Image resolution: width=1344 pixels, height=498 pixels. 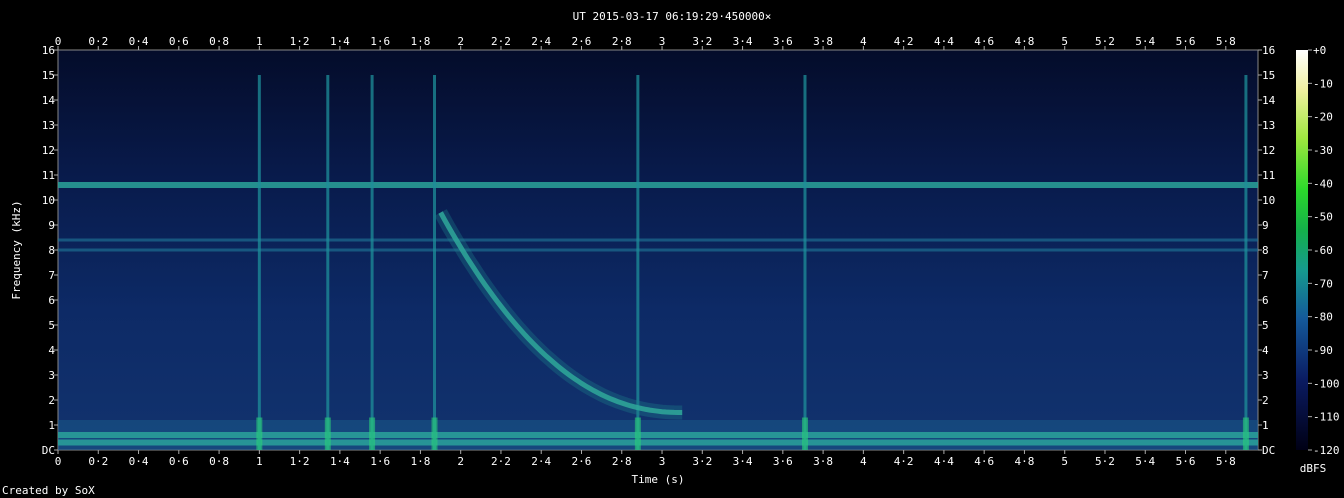 I want to click on x-tick-label: 3·4, so click(x=743, y=461).